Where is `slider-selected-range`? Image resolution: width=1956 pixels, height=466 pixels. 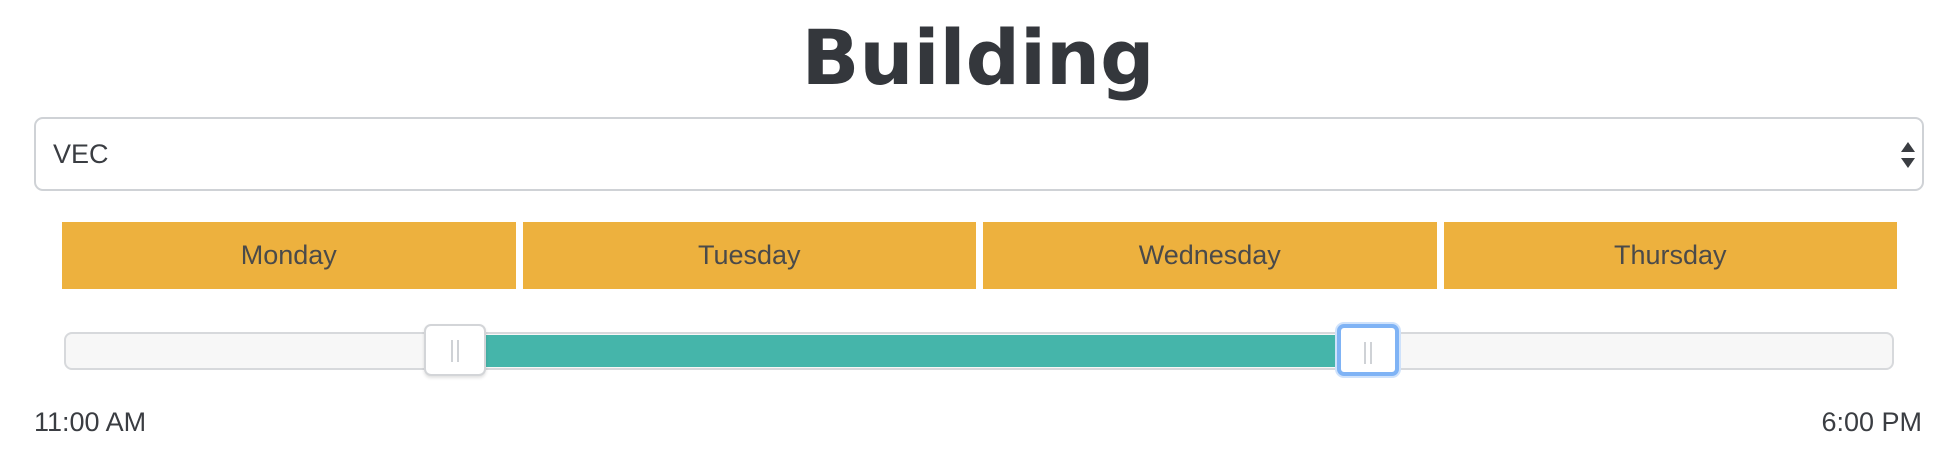 slider-selected-range is located at coordinates (911, 351).